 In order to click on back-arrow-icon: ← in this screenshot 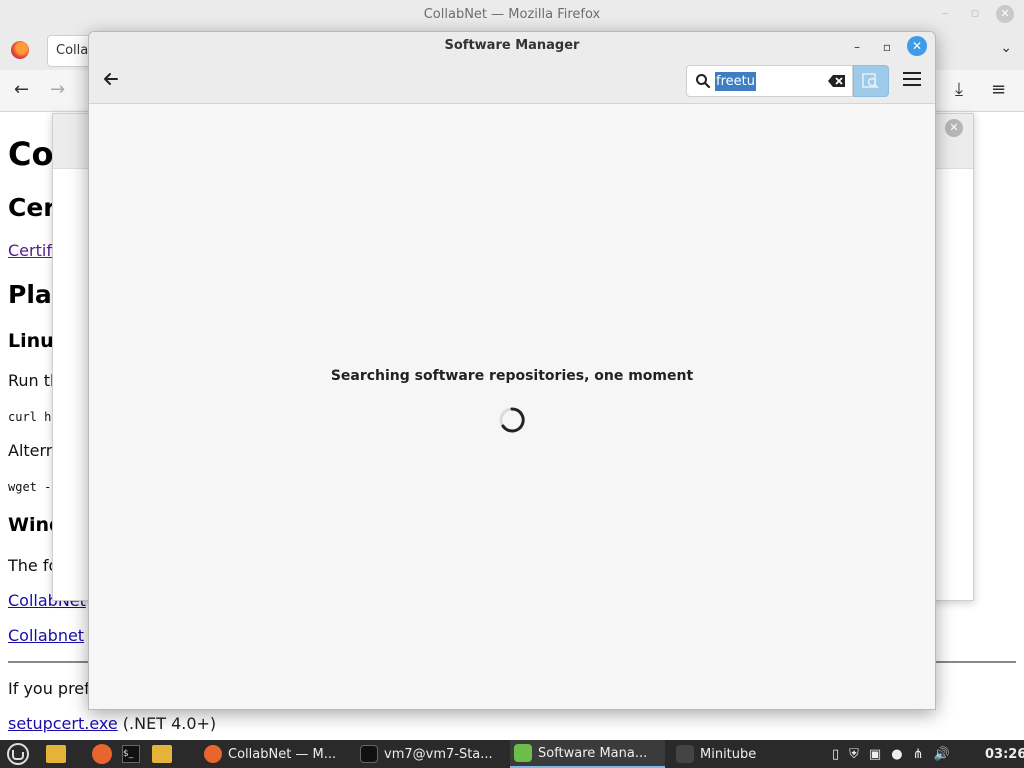, I will do `click(21, 90)`.